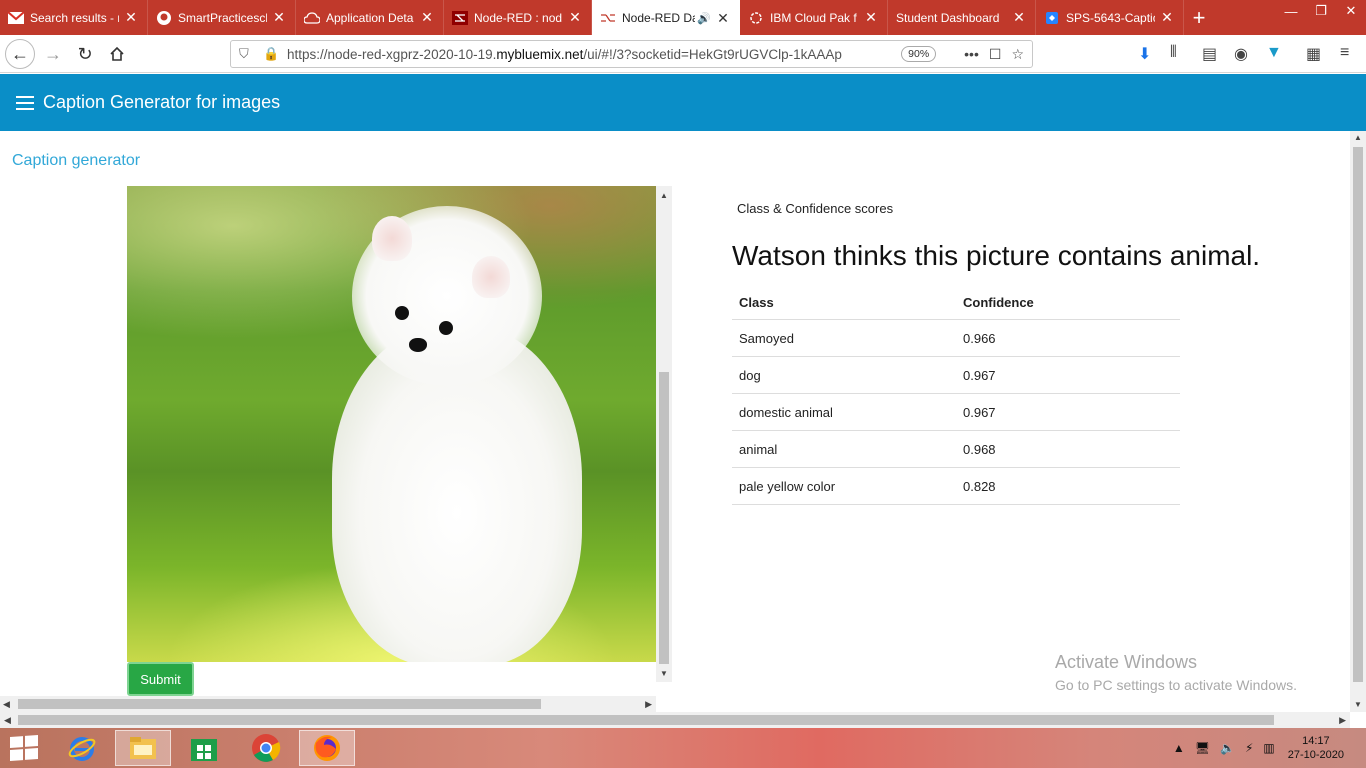 Image resolution: width=1366 pixels, height=768 pixels. I want to click on extension-icon: ▼, so click(1274, 53).